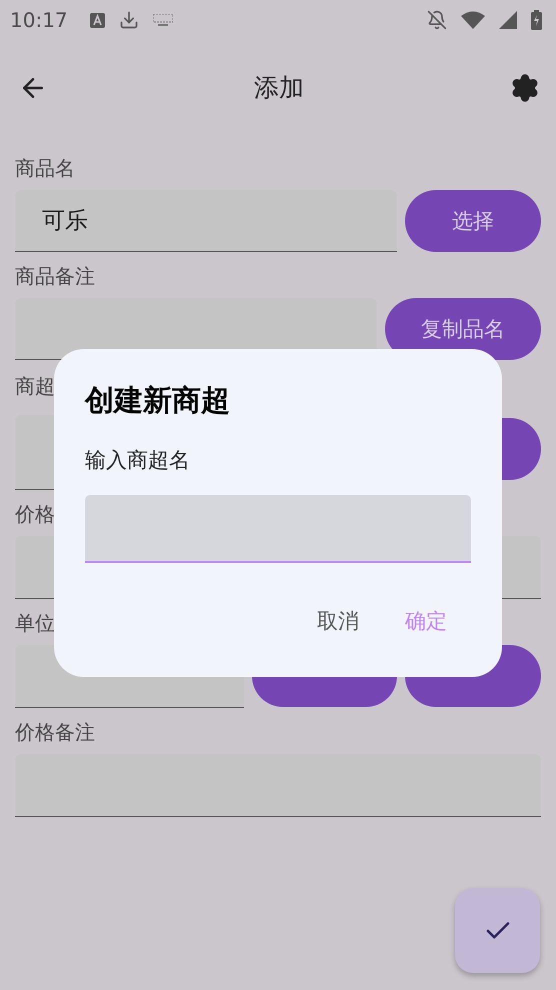 This screenshot has width=556, height=990. I want to click on name-input-field, so click(278, 529).